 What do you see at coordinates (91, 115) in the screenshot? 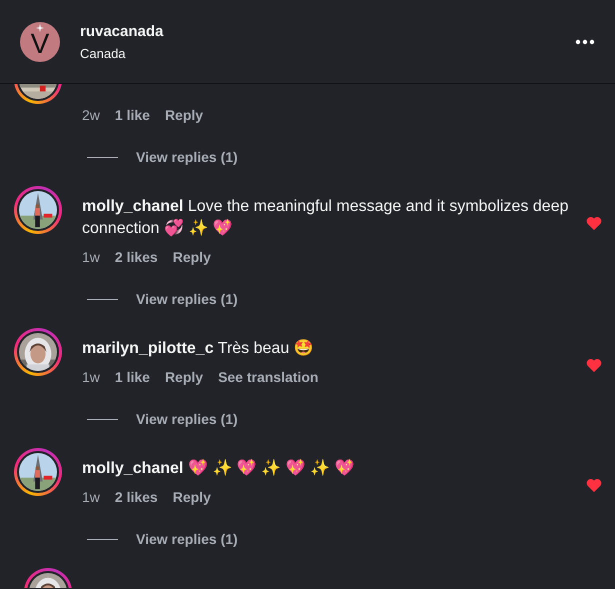
I see `comment-time: 2w` at bounding box center [91, 115].